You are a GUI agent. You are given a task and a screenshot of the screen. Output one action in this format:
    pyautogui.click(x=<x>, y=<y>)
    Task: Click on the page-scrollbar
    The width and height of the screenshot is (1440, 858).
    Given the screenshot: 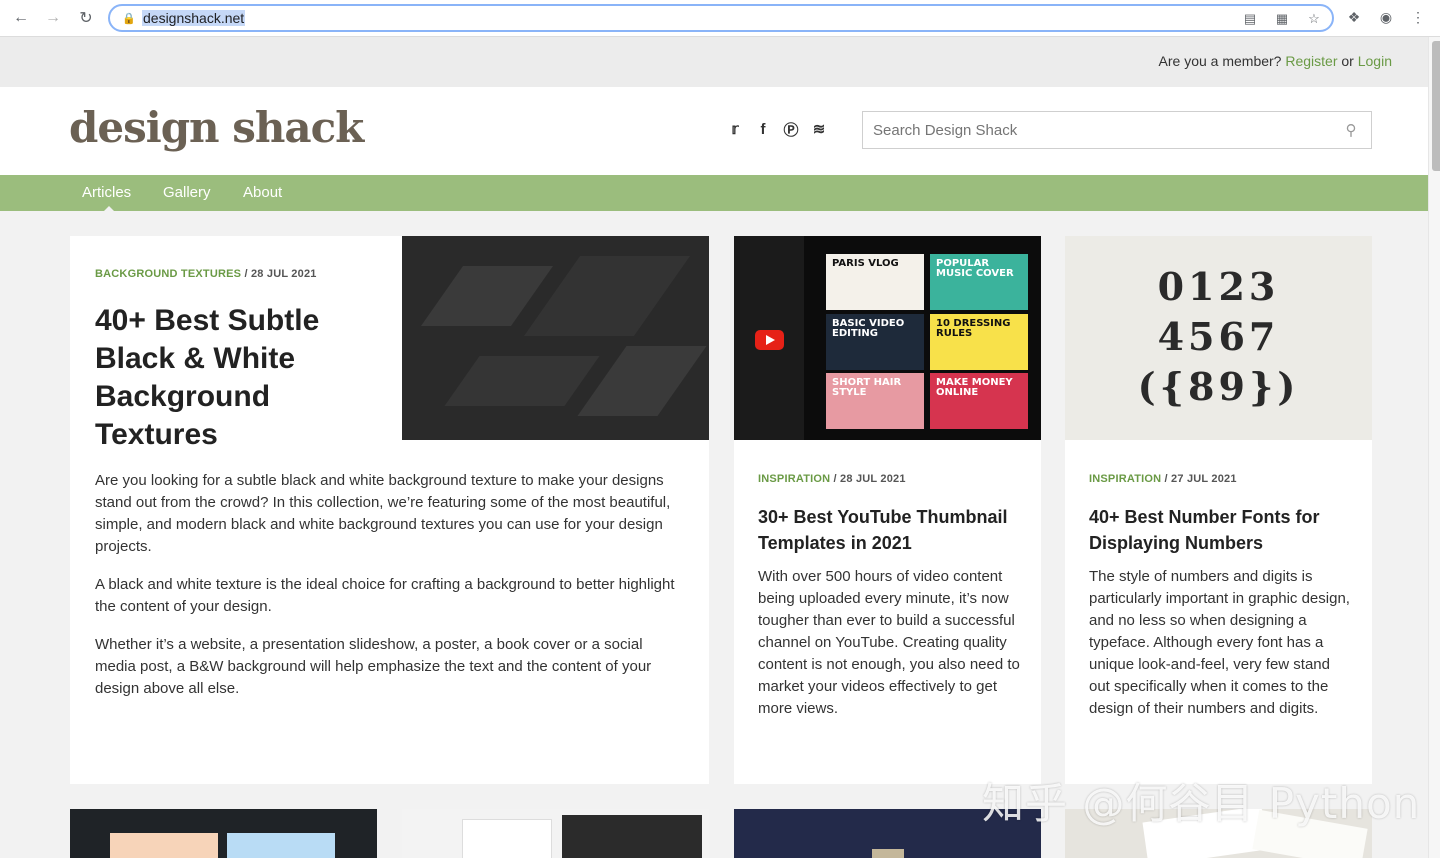 What is the action you would take?
    pyautogui.click(x=1434, y=447)
    